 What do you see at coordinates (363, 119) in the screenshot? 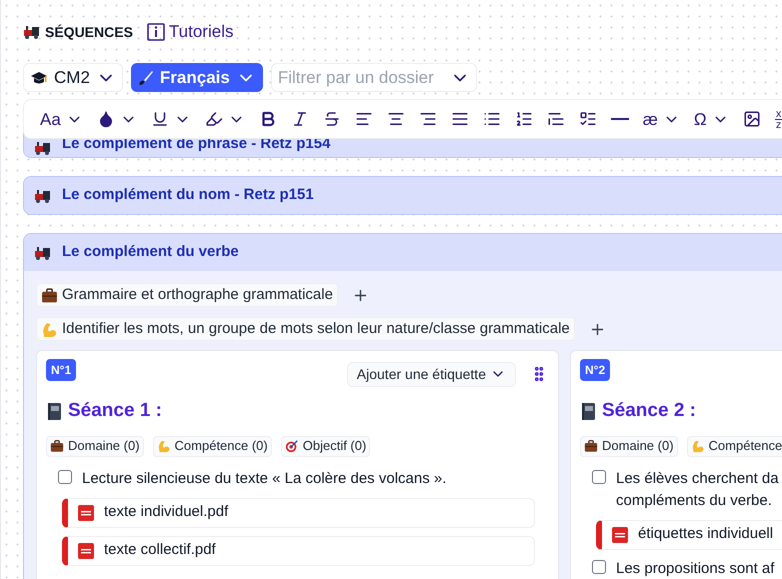
I see `align-left-icon` at bounding box center [363, 119].